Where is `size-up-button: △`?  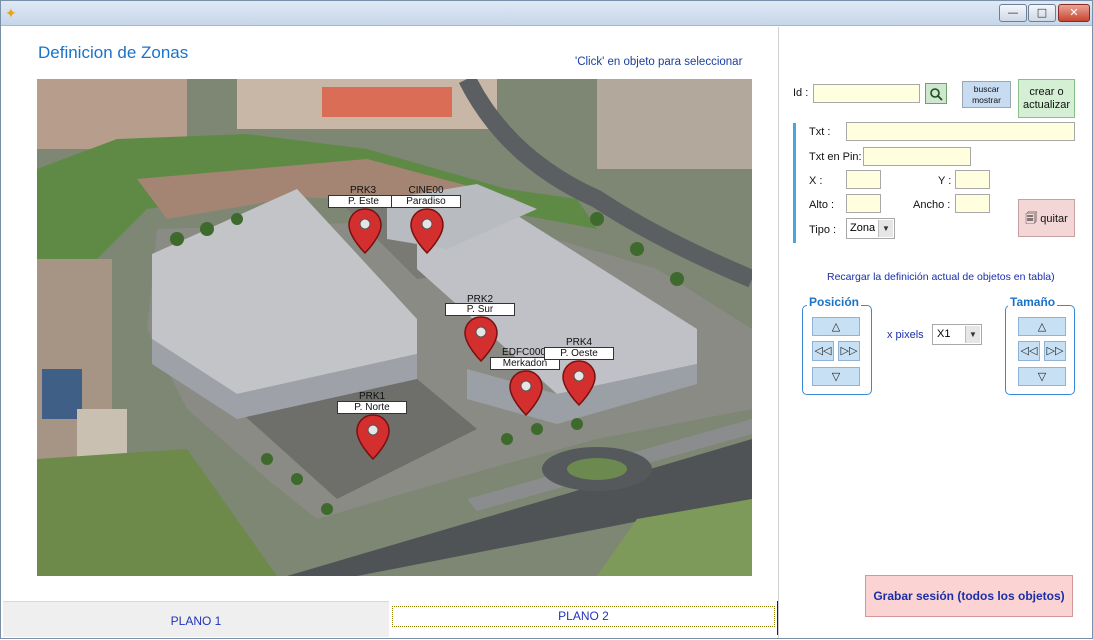 size-up-button: △ is located at coordinates (1042, 326).